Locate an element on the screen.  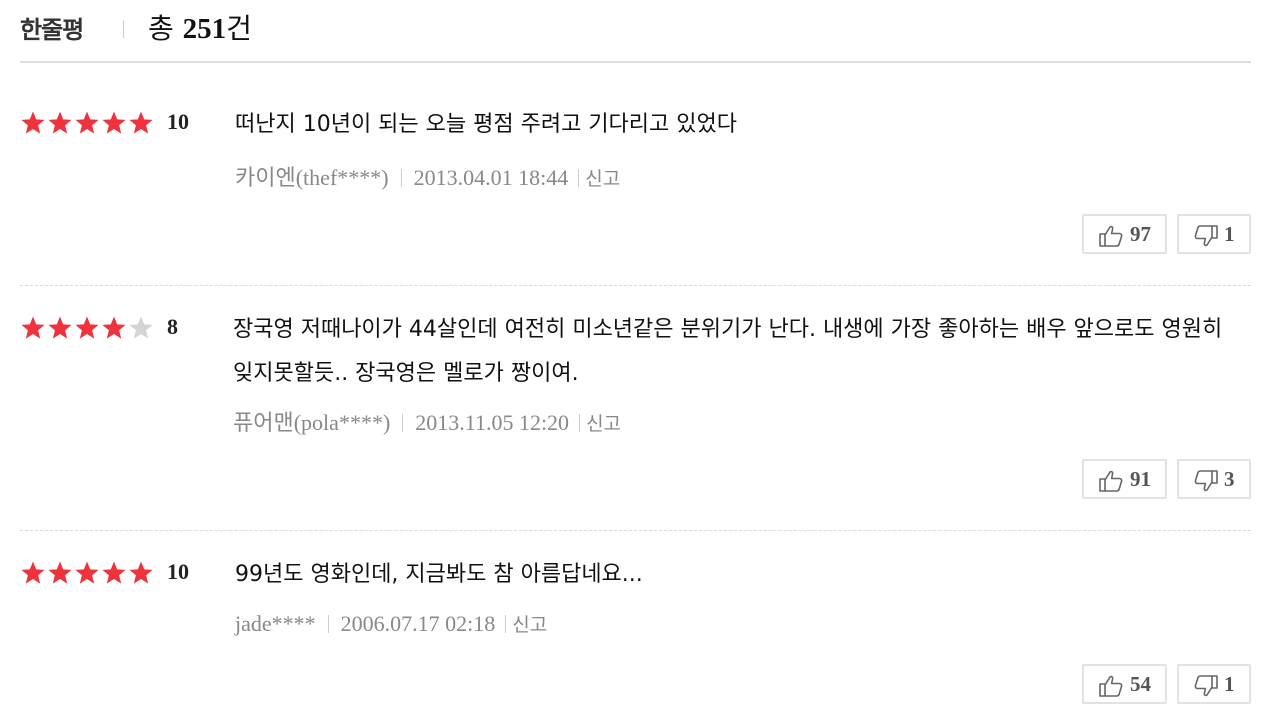
review-date: 2013.11.05 12:20 is located at coordinates (492, 422).